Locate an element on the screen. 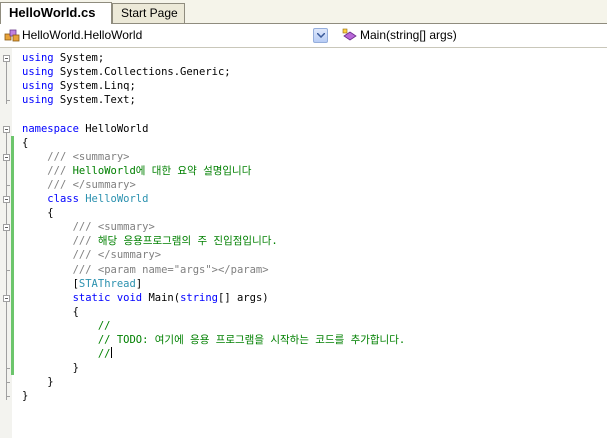  member-selector-value: Main(string[] args) is located at coordinates (408, 35).